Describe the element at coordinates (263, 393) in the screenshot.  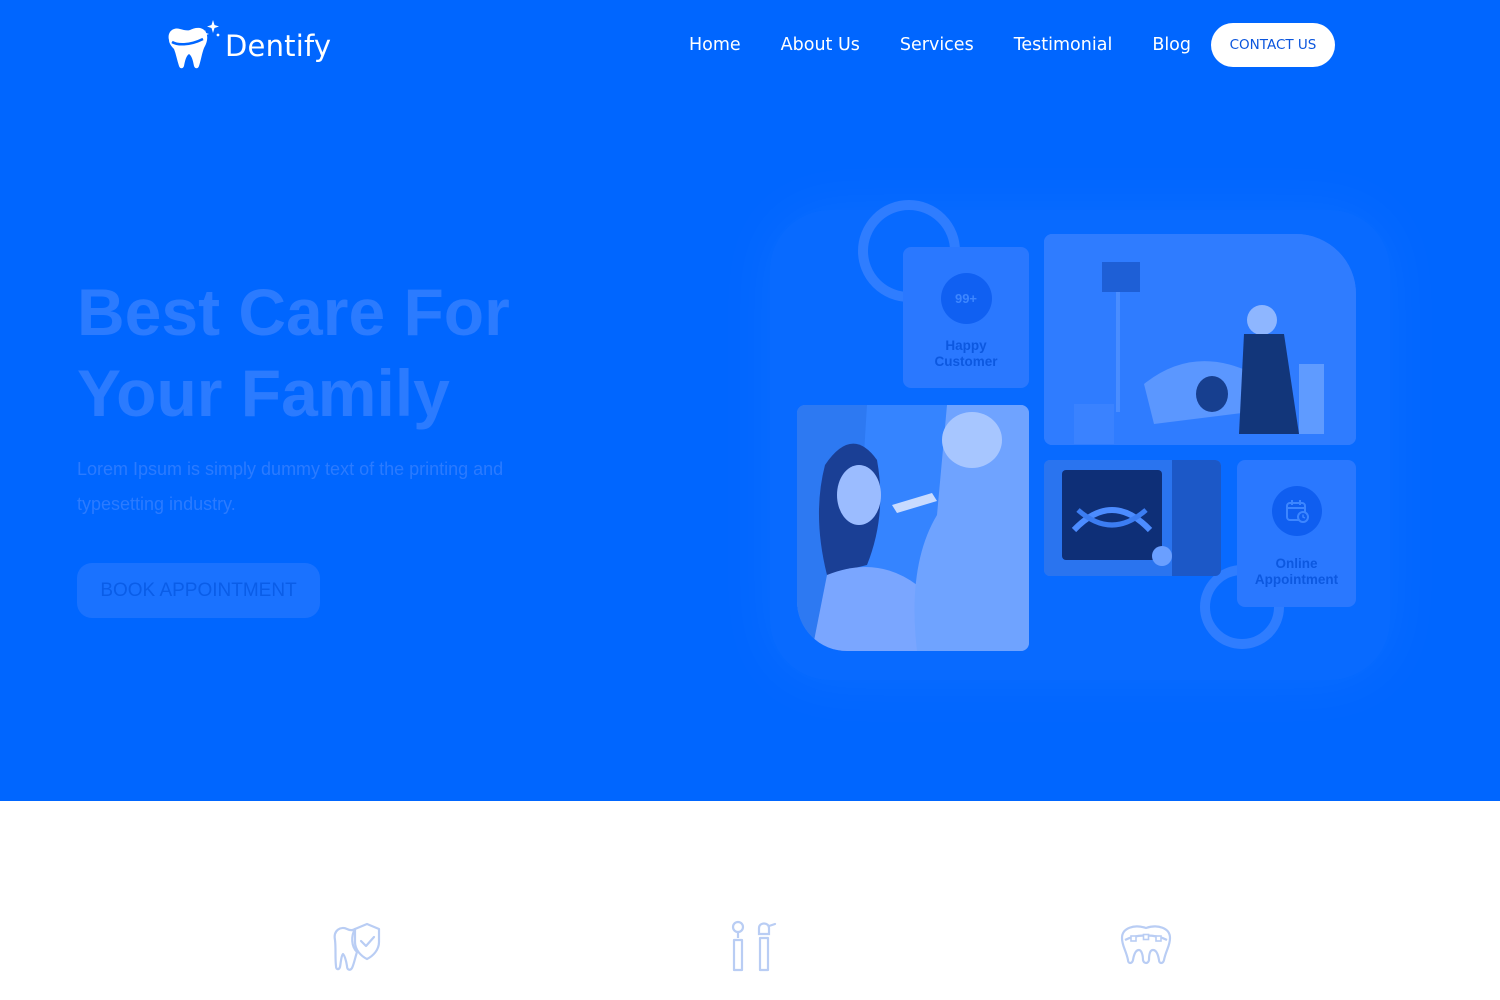
I see `hero-title-line-2: Your Family` at that location.